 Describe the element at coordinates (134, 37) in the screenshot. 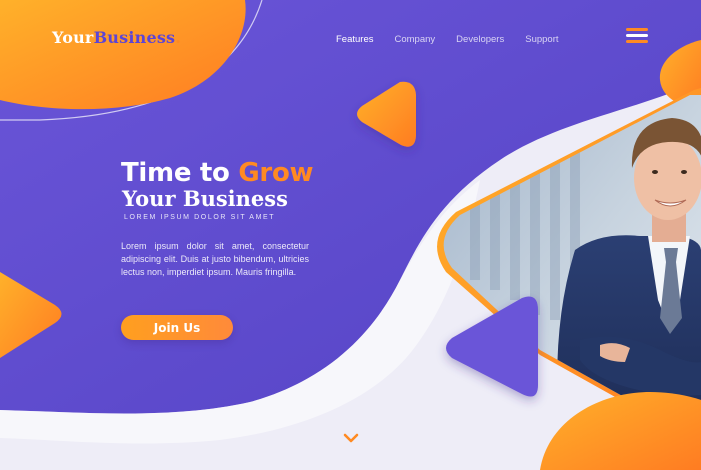

I see `brand-name: Business` at that location.